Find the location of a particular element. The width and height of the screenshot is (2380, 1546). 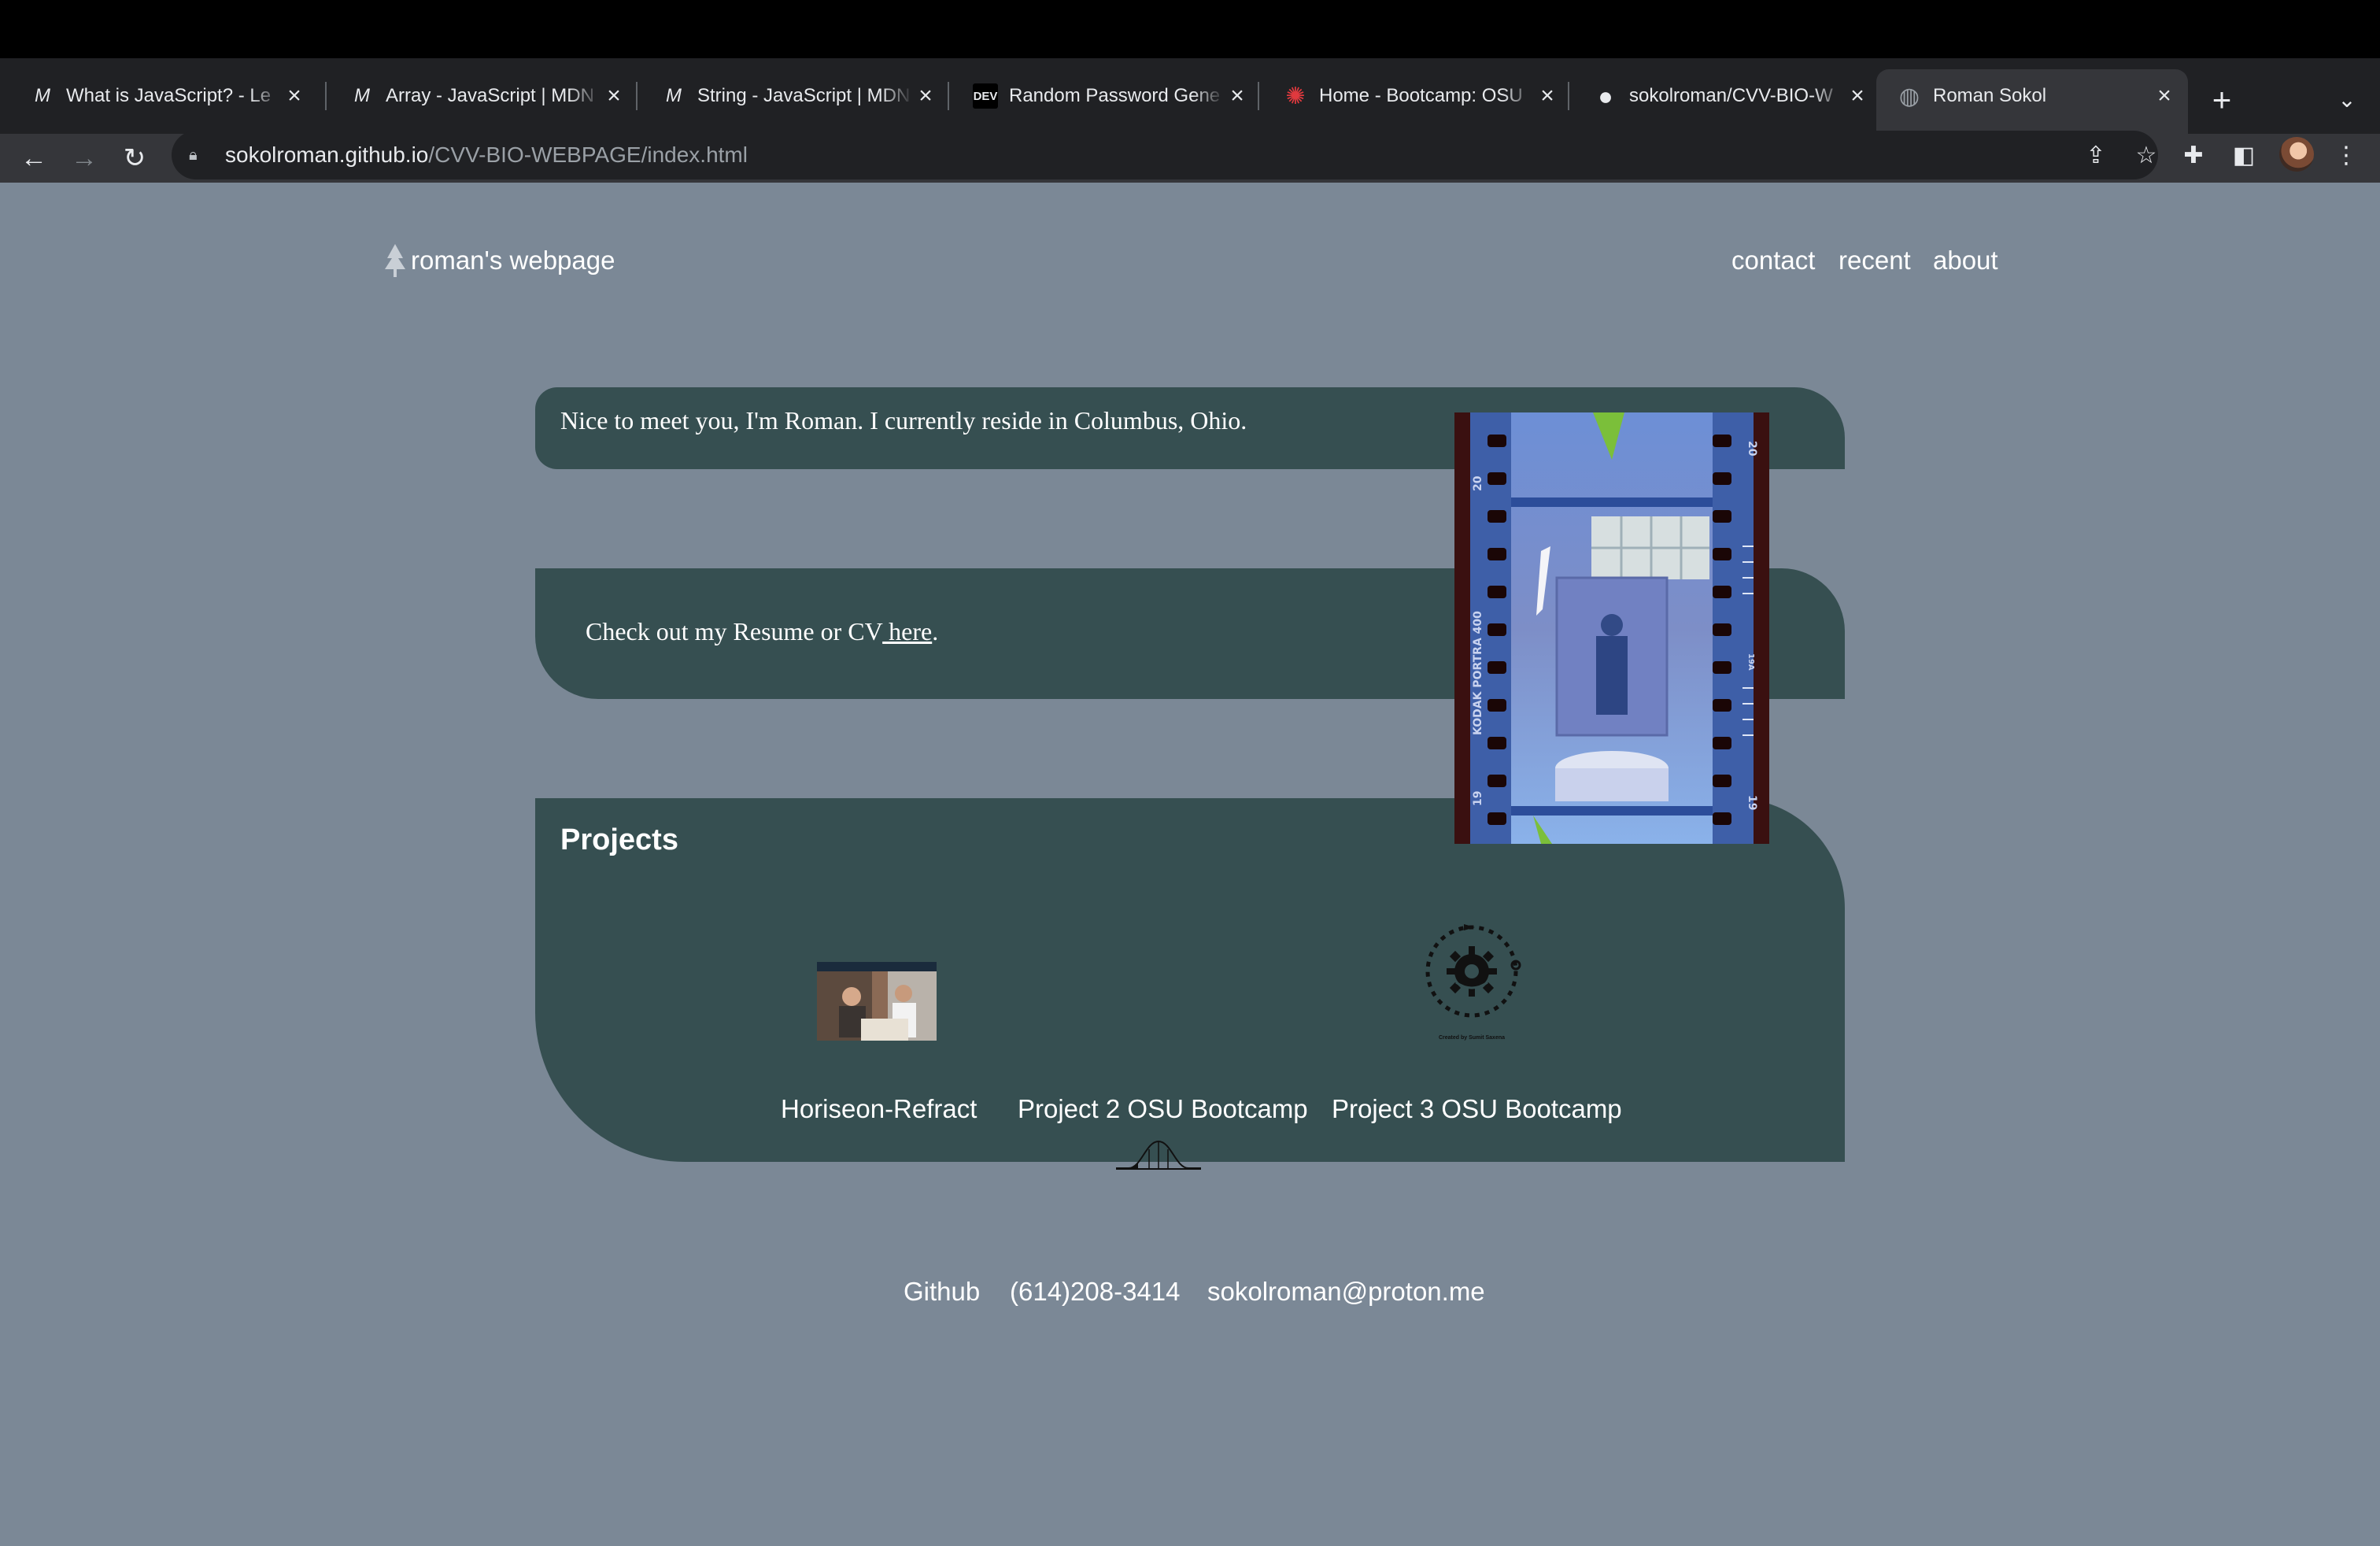

url-host: sokolroman.github.io is located at coordinates (327, 154).